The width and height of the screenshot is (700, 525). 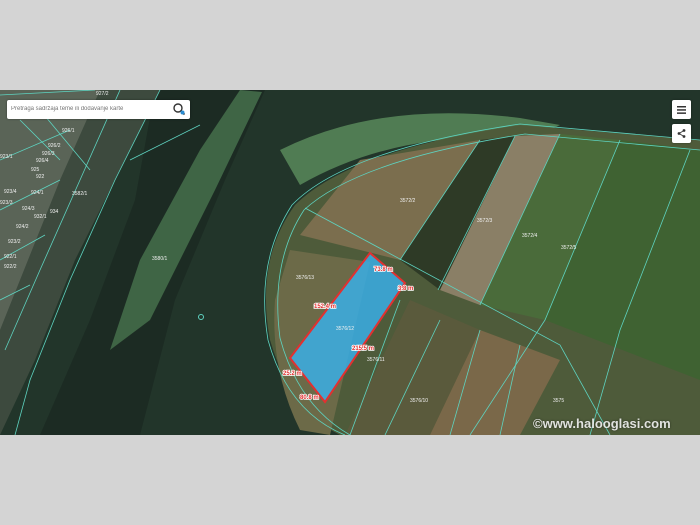 I want to click on parcel-label: 922, so click(x=40, y=177).